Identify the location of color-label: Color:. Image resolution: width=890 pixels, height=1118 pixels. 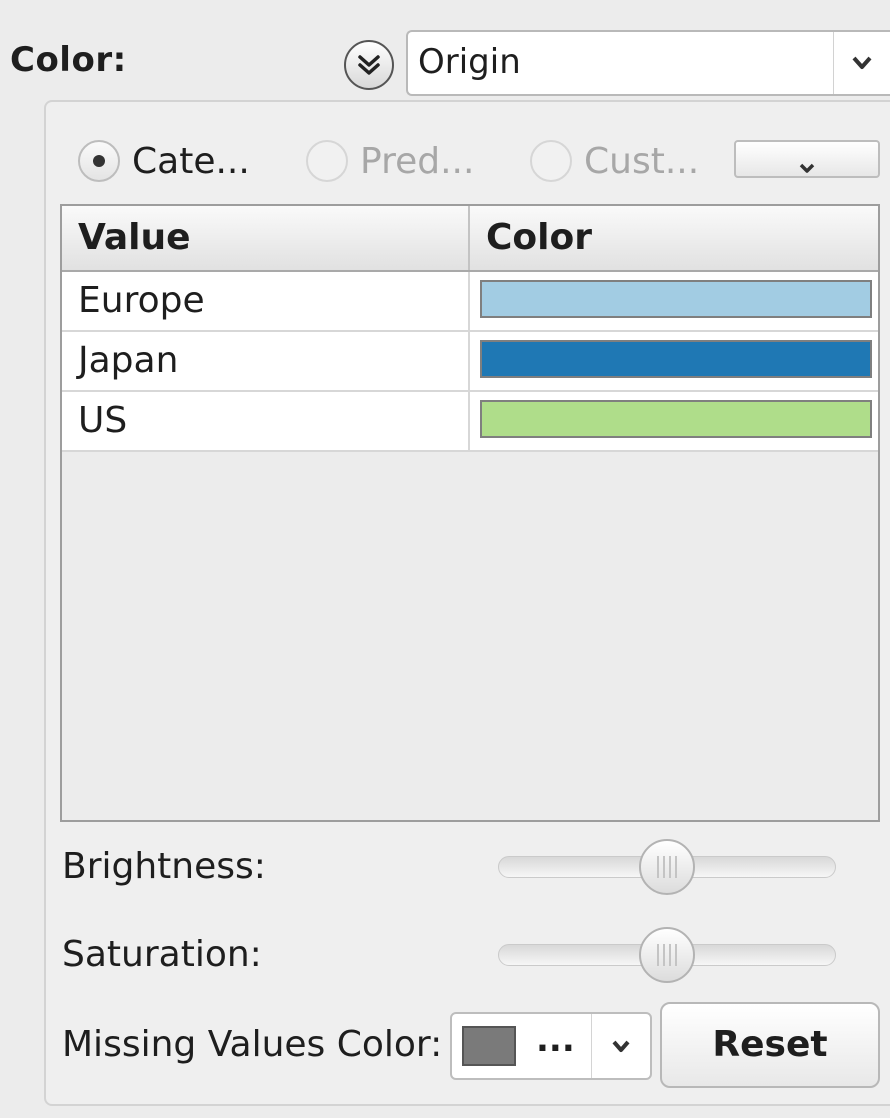
(68, 60).